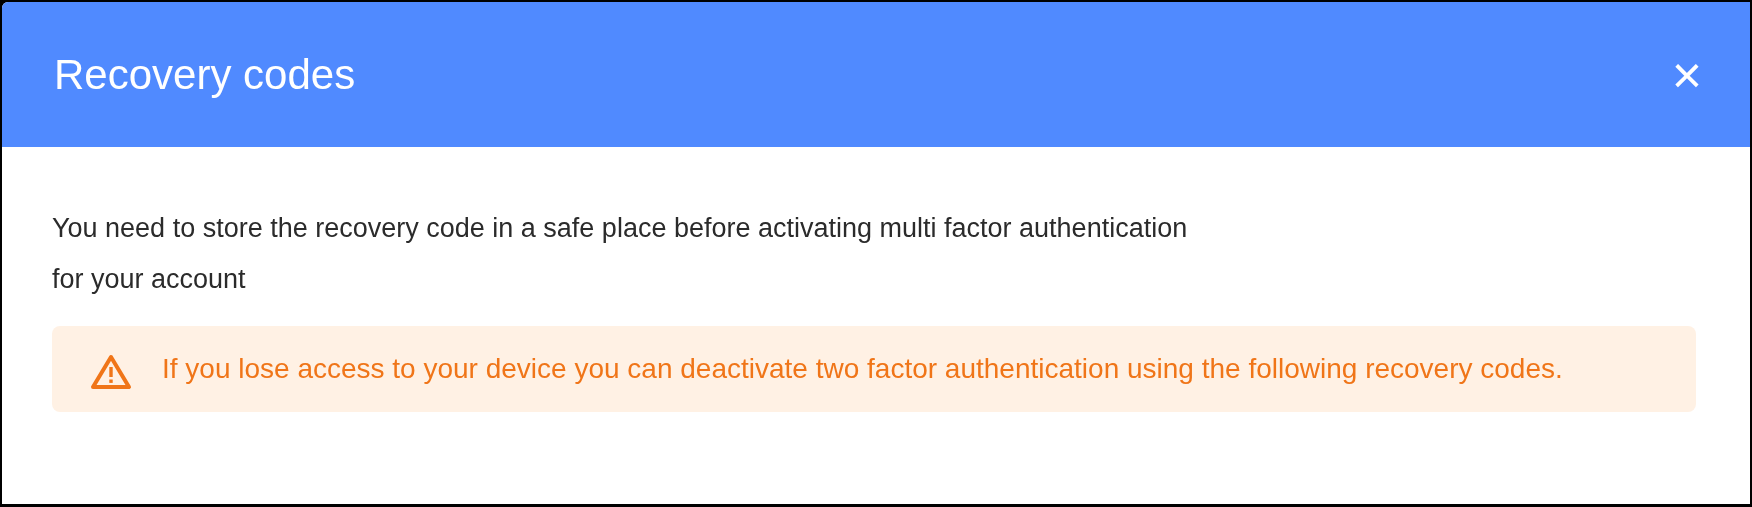  What do you see at coordinates (862, 369) in the screenshot?
I see `warning-text: If you lose access to your device you can deactivate two factor authentication using the following recovery codes.` at bounding box center [862, 369].